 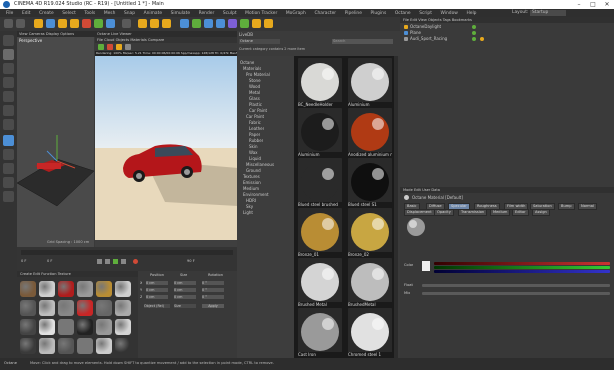 What do you see at coordinates (607, 4) in the screenshot?
I see `close-button: ✕` at bounding box center [607, 4].